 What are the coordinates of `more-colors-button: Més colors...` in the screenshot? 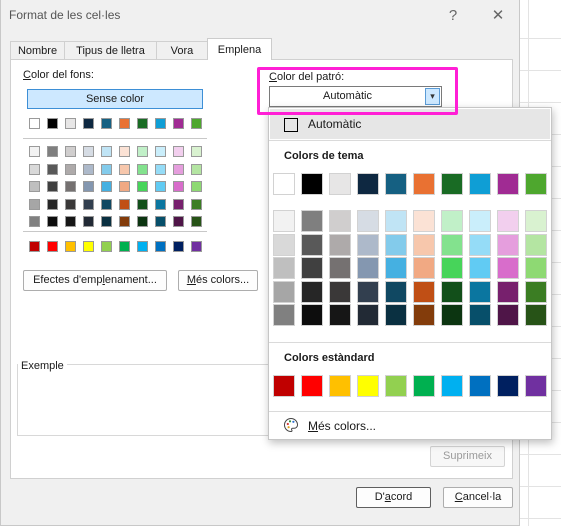 It's located at (218, 280).